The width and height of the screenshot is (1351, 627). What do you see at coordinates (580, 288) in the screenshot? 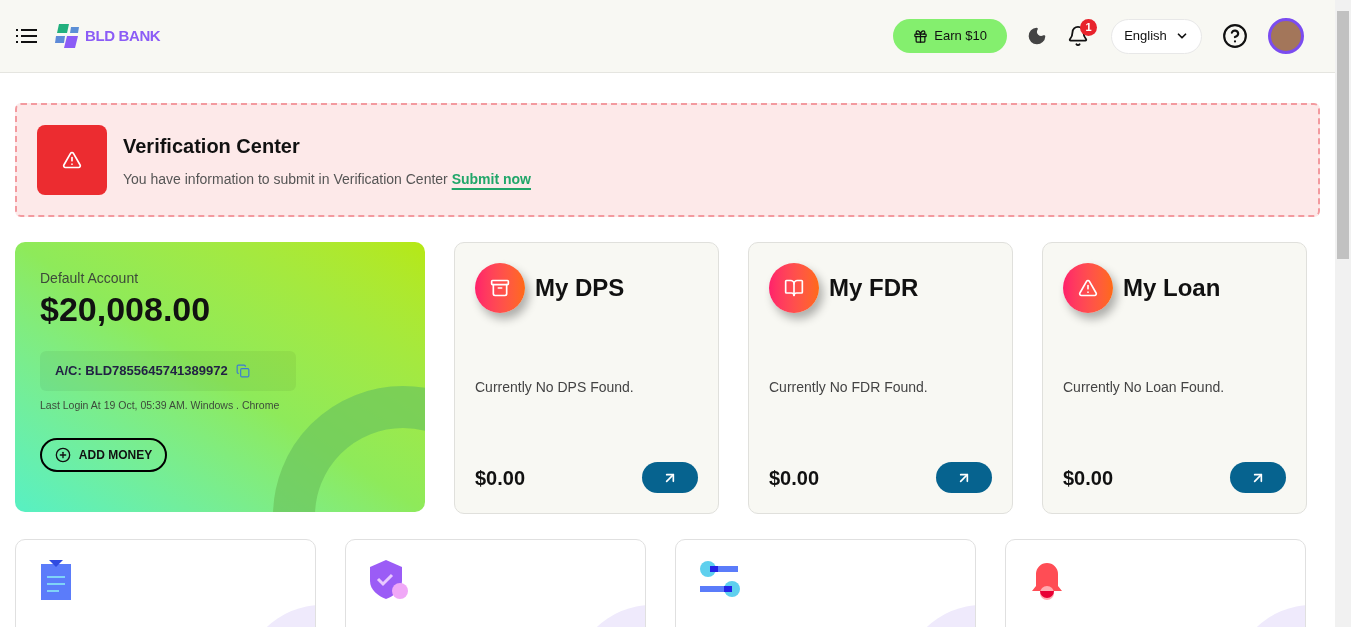
I see `card-title: My DPS` at bounding box center [580, 288].